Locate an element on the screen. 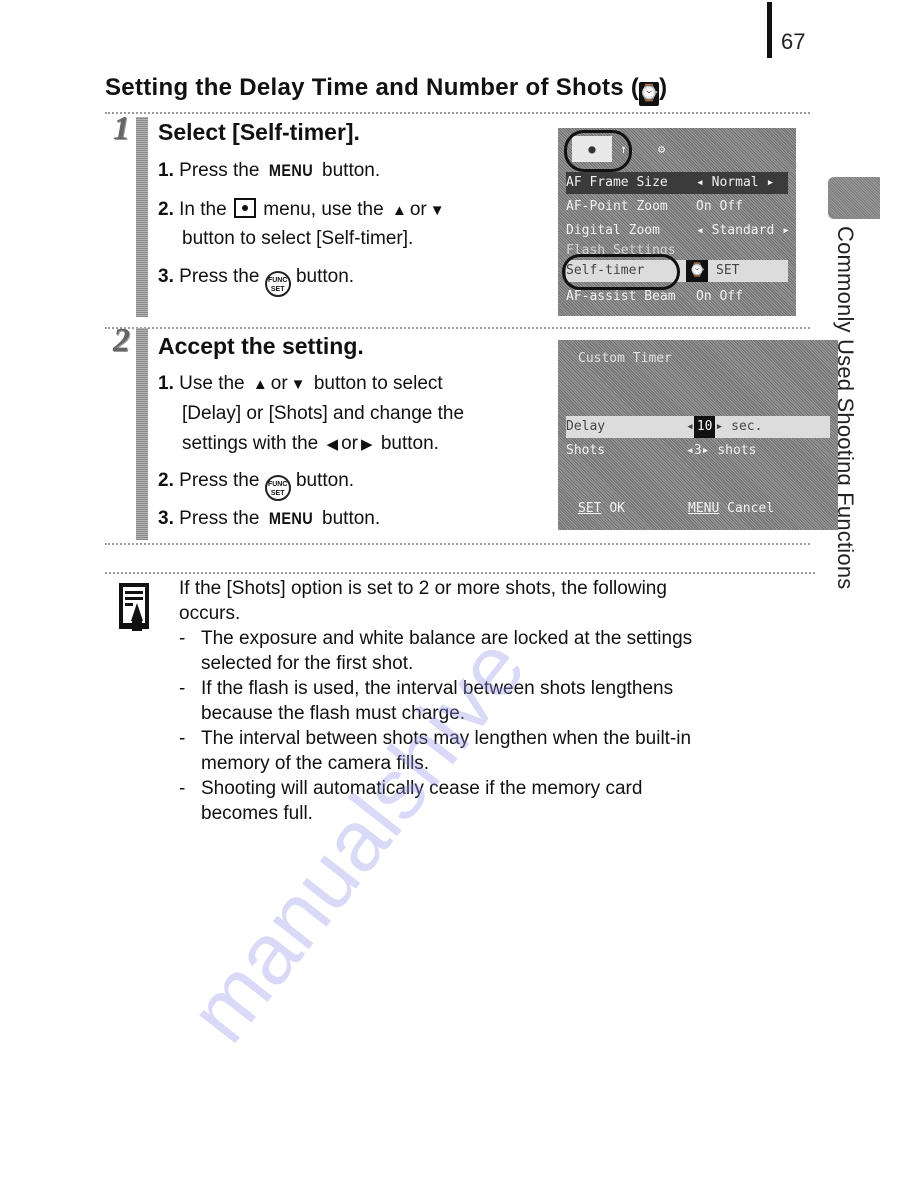 This screenshot has height=1188, width=918. step-number-2: 2 is located at coordinates (121, 340).